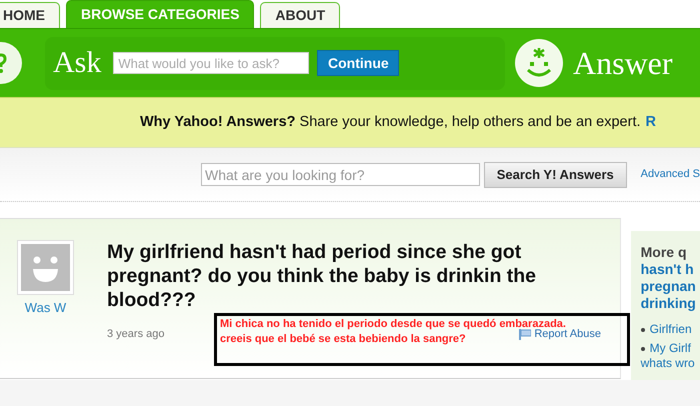 This screenshot has height=406, width=700. Describe the element at coordinates (340, 174) in the screenshot. I see `search-field: What are you looking for?` at that location.